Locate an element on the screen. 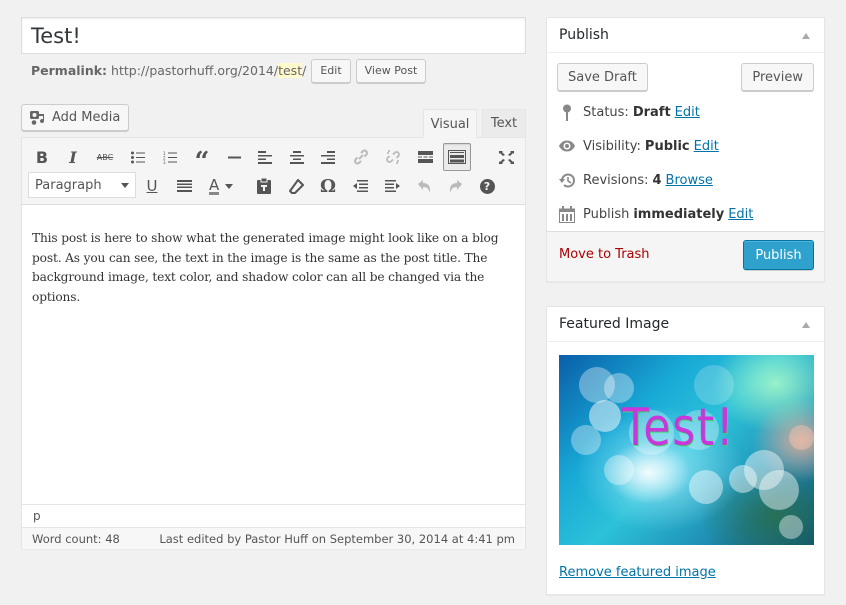 This screenshot has height=605, width=846. tab-visual: Visual is located at coordinates (450, 123).